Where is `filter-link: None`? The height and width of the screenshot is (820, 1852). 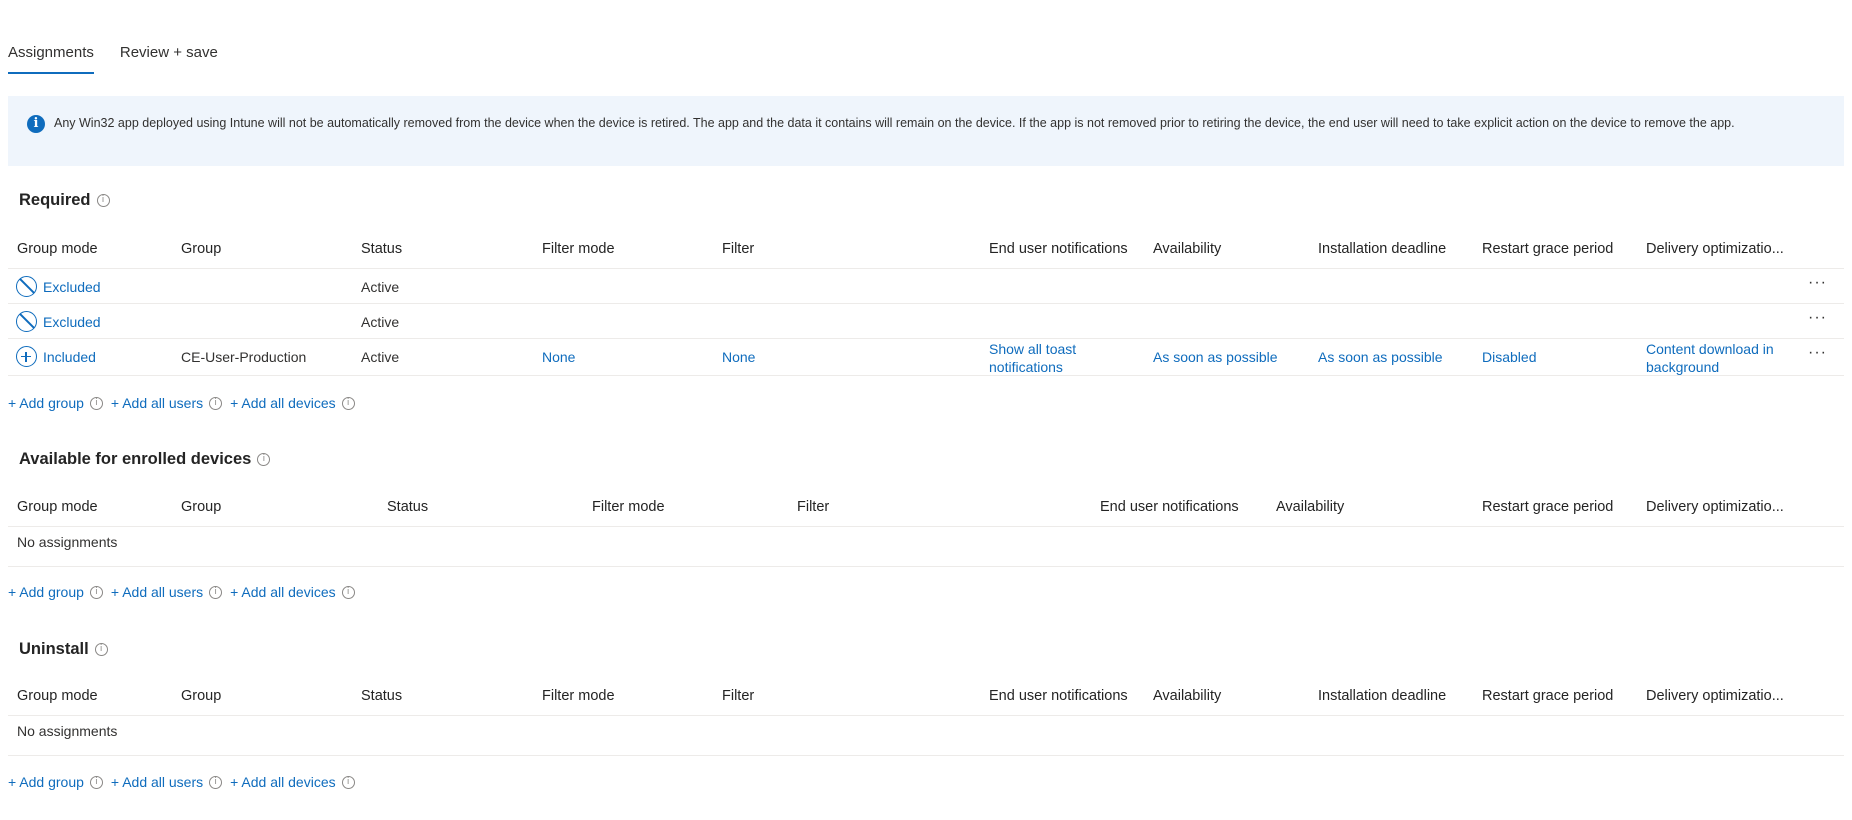 filter-link: None is located at coordinates (738, 357).